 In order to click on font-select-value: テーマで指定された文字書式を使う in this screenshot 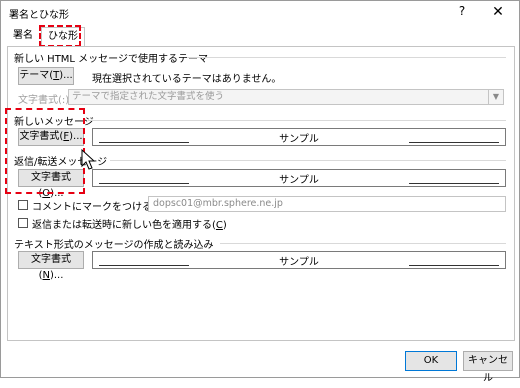, I will do `click(148, 96)`.